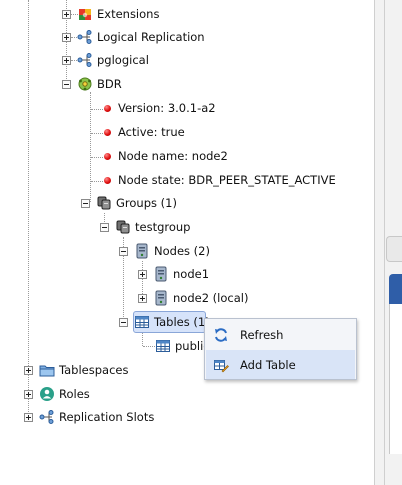  Describe the element at coordinates (47, 370) in the screenshot. I see `folder-icon` at that location.